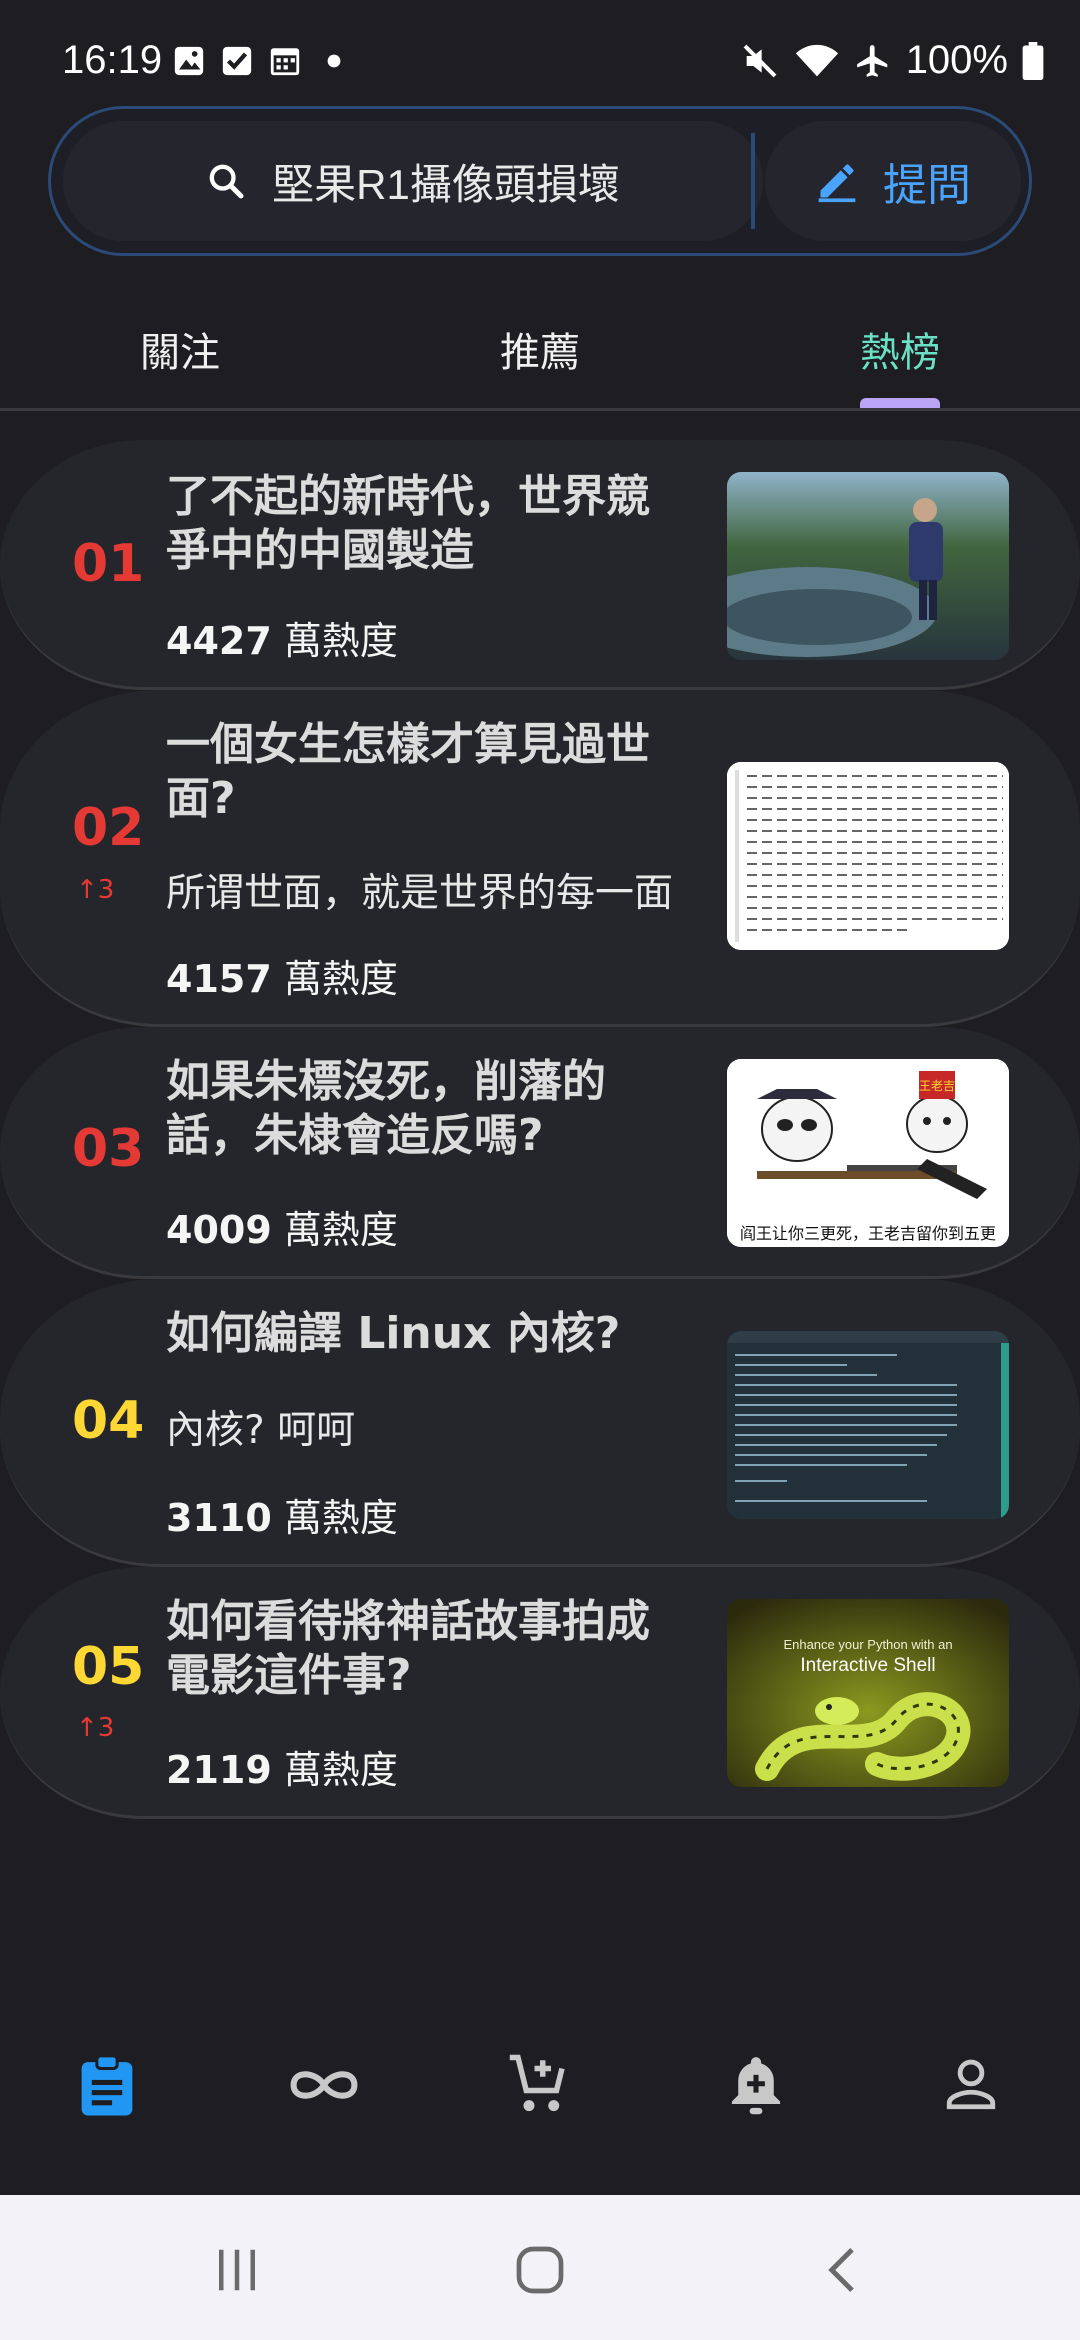  What do you see at coordinates (108, 828) in the screenshot?
I see `rank-number: 02` at bounding box center [108, 828].